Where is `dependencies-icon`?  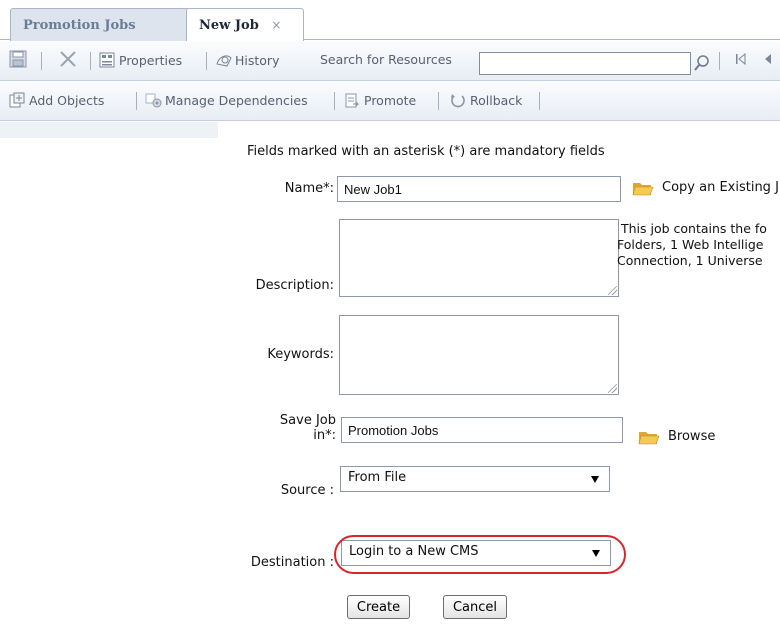 dependencies-icon is located at coordinates (153, 100).